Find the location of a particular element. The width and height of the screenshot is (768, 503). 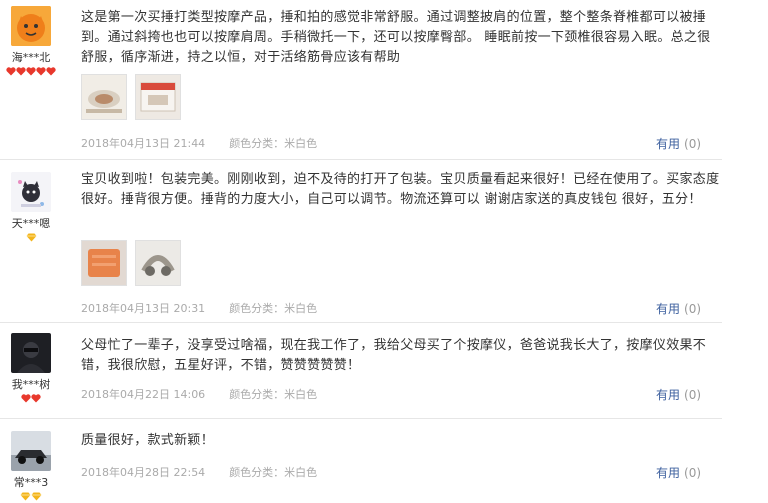

username: 天***嗯 is located at coordinates (31, 223).